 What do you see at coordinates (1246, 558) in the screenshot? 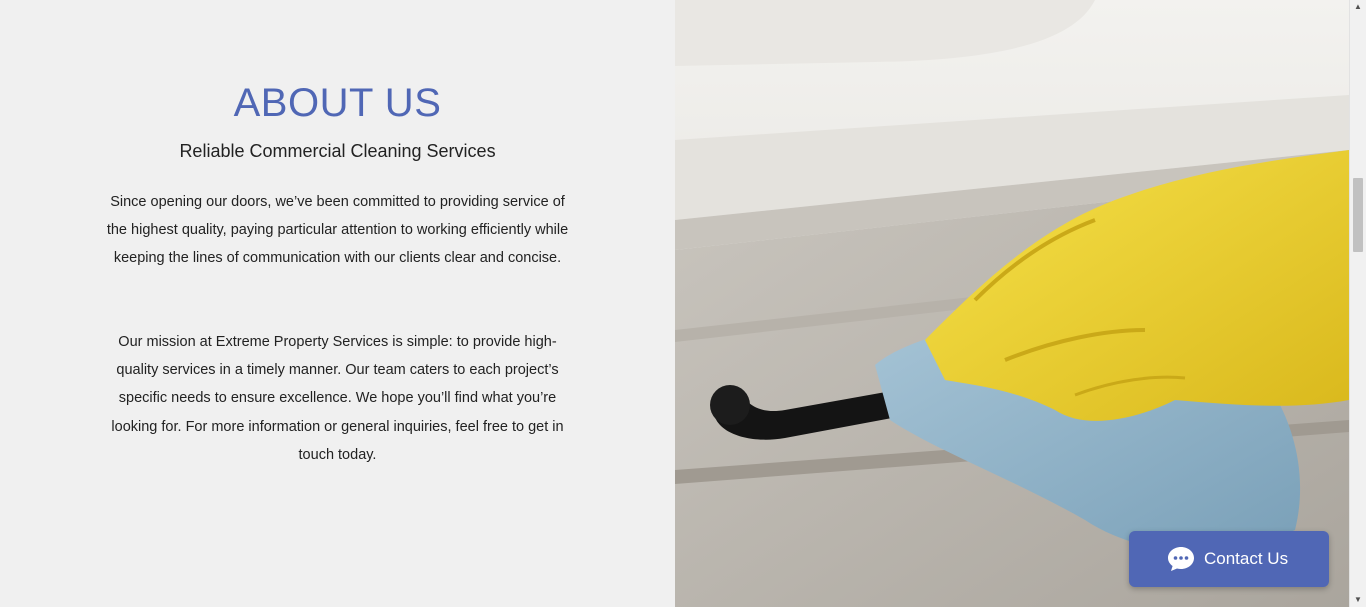
I see `contact-us-label: Contact Us` at bounding box center [1246, 558].